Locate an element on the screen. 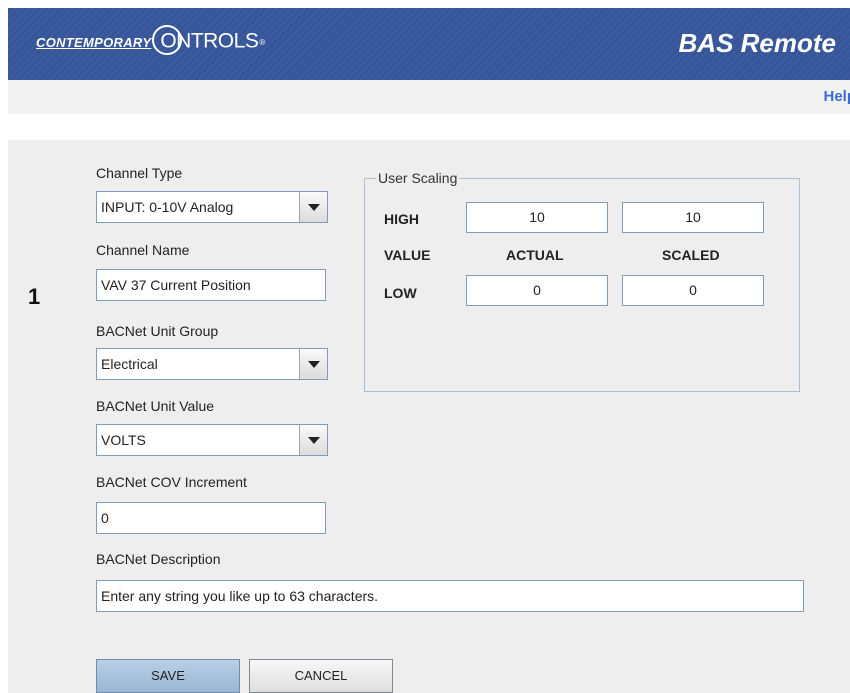 This screenshot has width=850, height=693. channel-type-value: INPUT: 0-10V Analog is located at coordinates (167, 207).